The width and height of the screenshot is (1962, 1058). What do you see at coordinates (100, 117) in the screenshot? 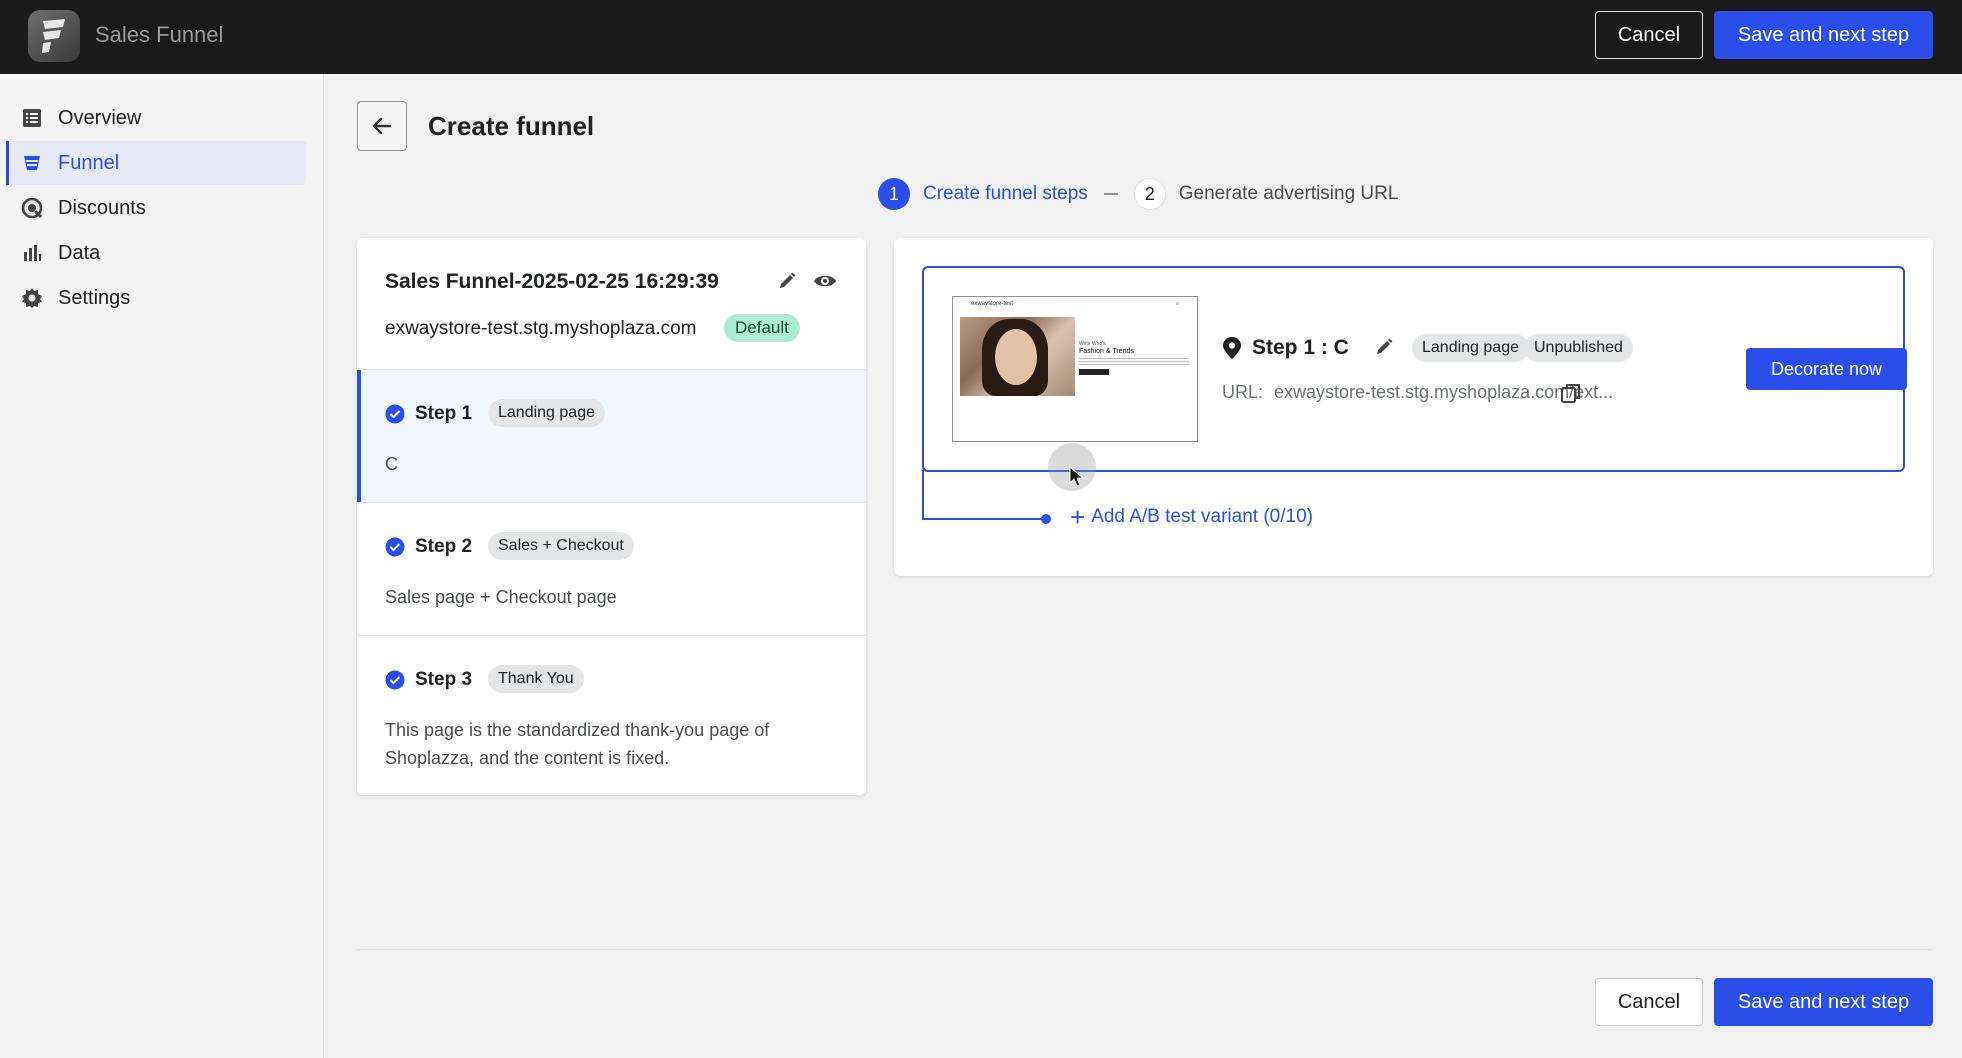
I see `sidebar-item-label: Overview` at bounding box center [100, 117].